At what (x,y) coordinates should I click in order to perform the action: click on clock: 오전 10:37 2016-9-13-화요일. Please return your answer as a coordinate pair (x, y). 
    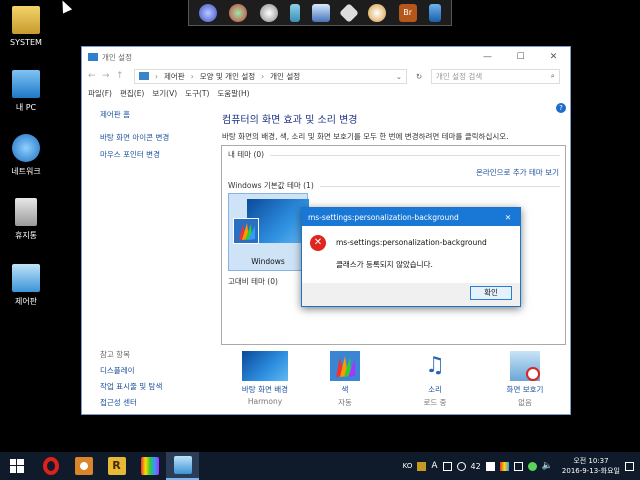
    Looking at the image, I should click on (591, 466).